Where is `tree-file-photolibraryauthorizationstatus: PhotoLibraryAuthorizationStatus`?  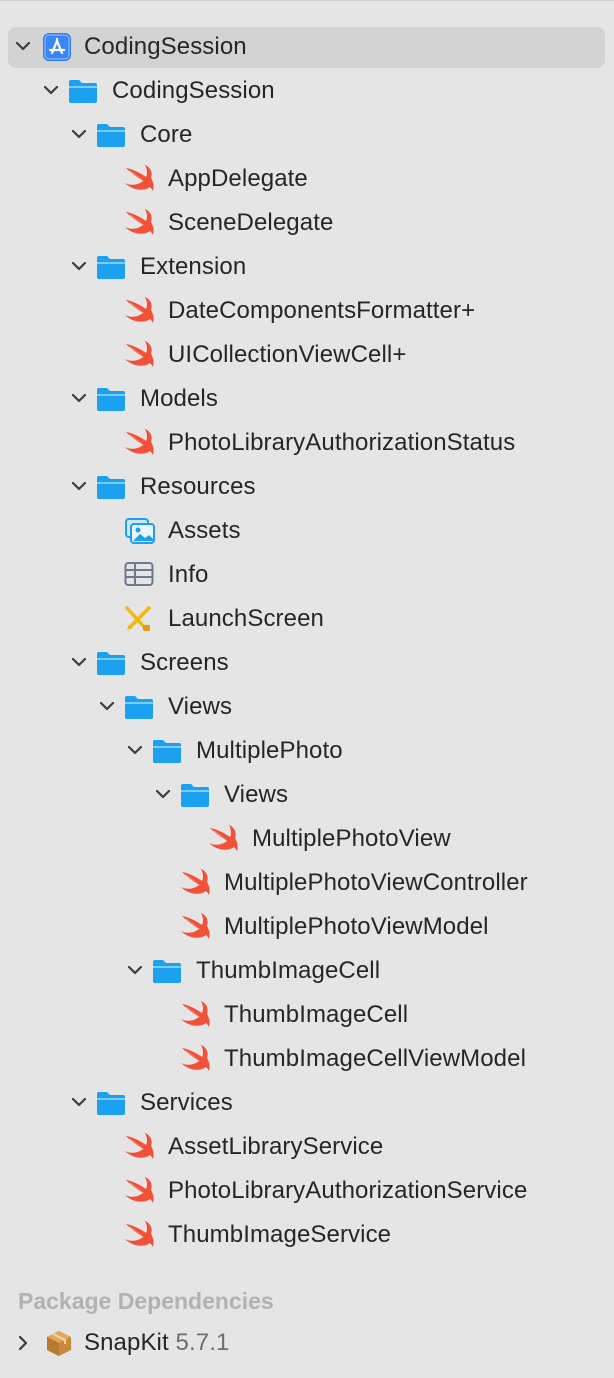 tree-file-photolibraryauthorizationstatus: PhotoLibraryAuthorizationStatus is located at coordinates (307, 443).